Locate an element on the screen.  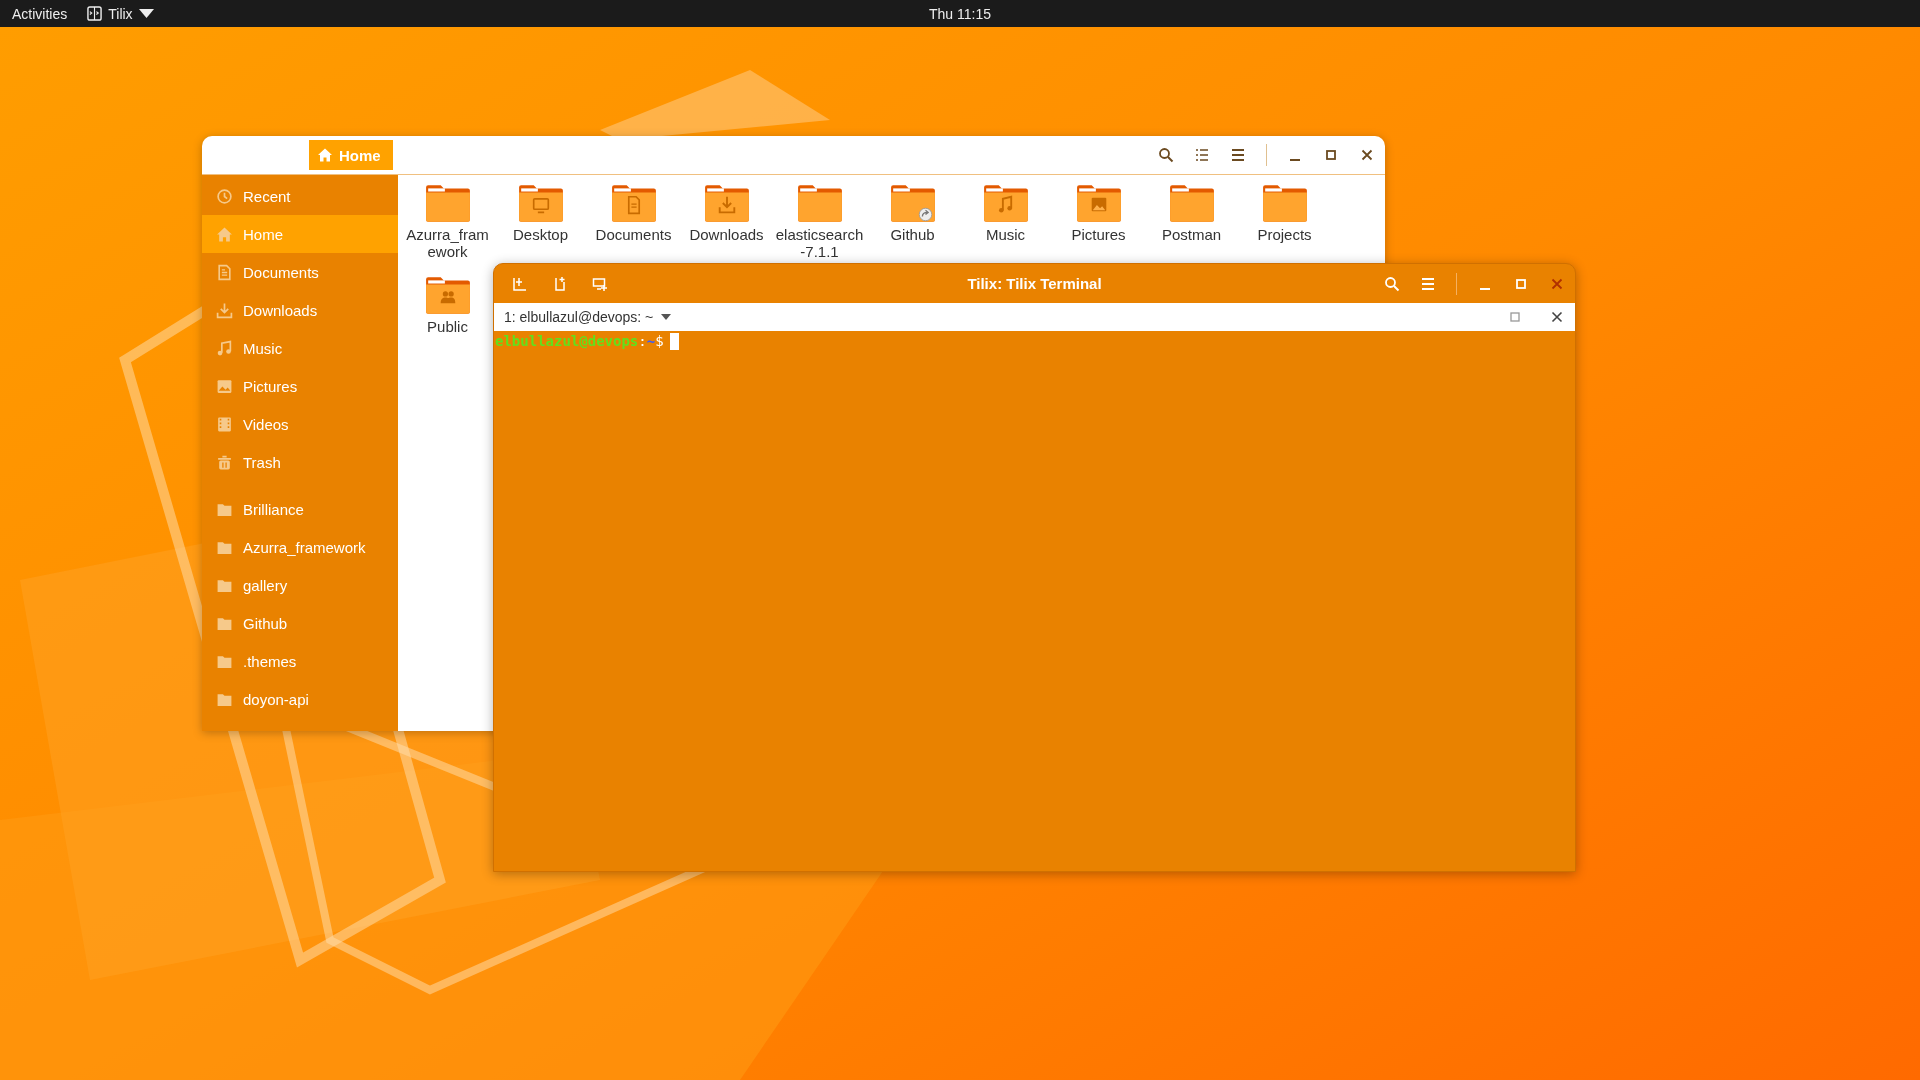
sidebar-item: Pictures is located at coordinates (300, 386).